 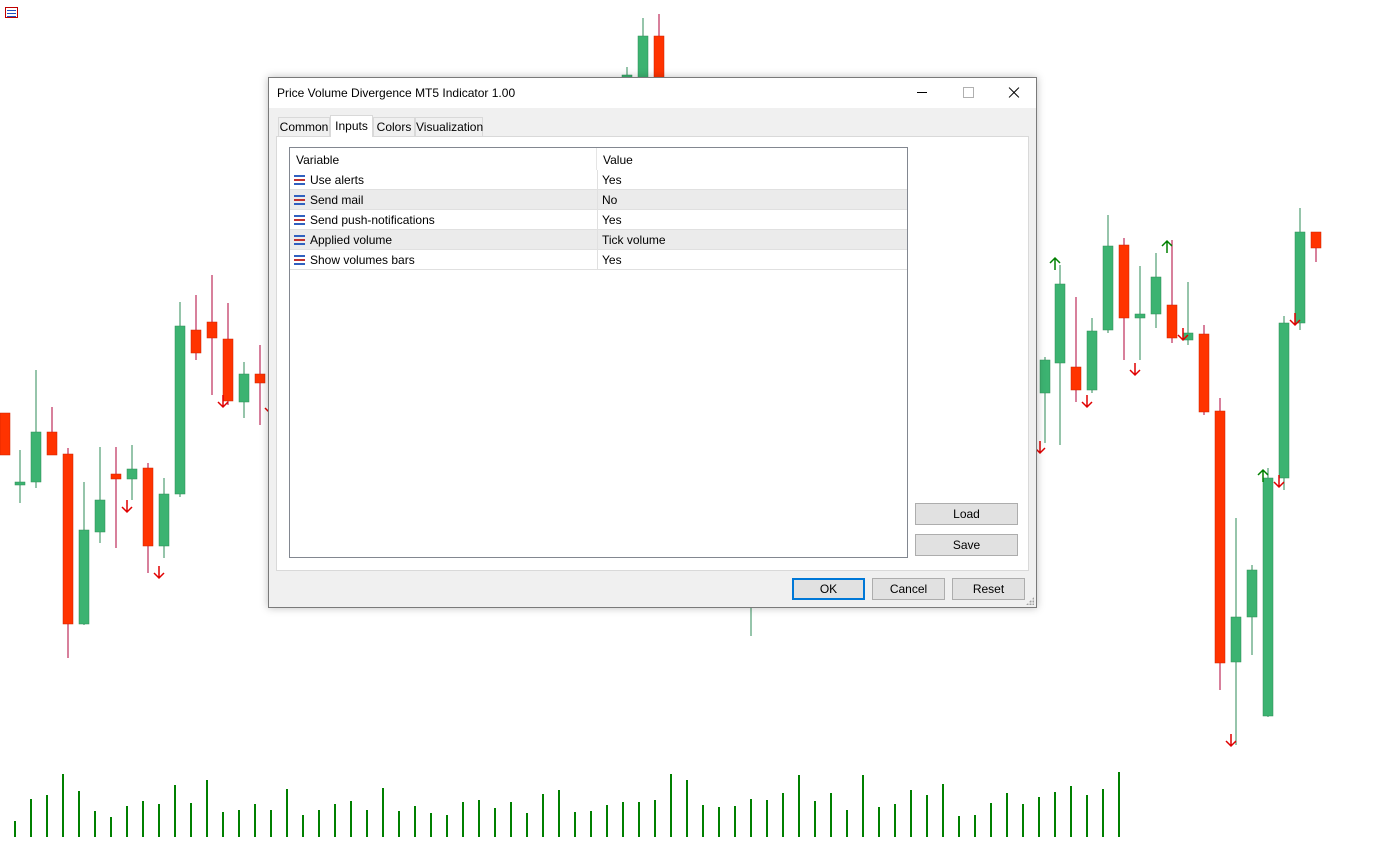 What do you see at coordinates (828, 589) in the screenshot?
I see `ok-button: OK` at bounding box center [828, 589].